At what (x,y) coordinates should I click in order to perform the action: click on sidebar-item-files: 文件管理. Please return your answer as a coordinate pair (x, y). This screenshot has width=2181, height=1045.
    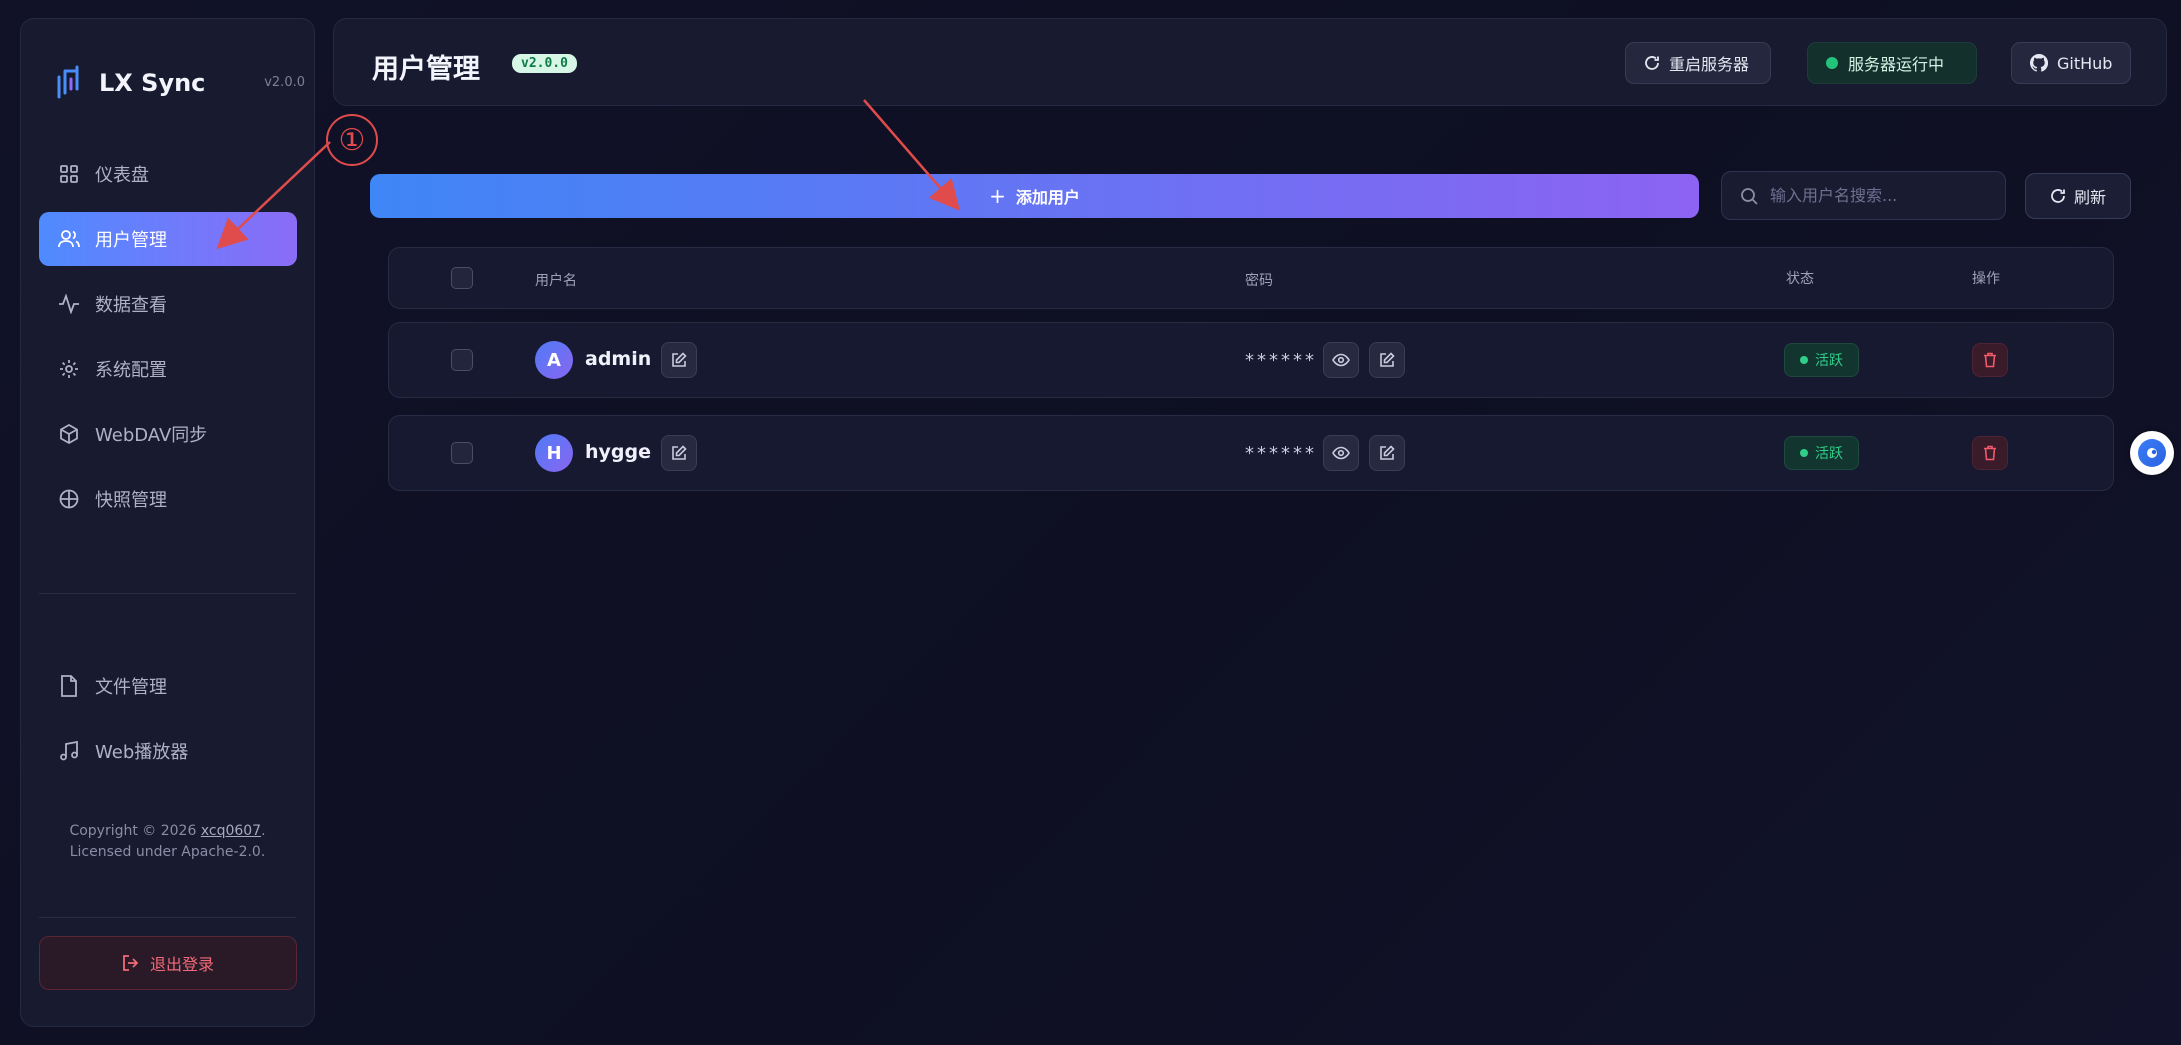
    Looking at the image, I should click on (168, 686).